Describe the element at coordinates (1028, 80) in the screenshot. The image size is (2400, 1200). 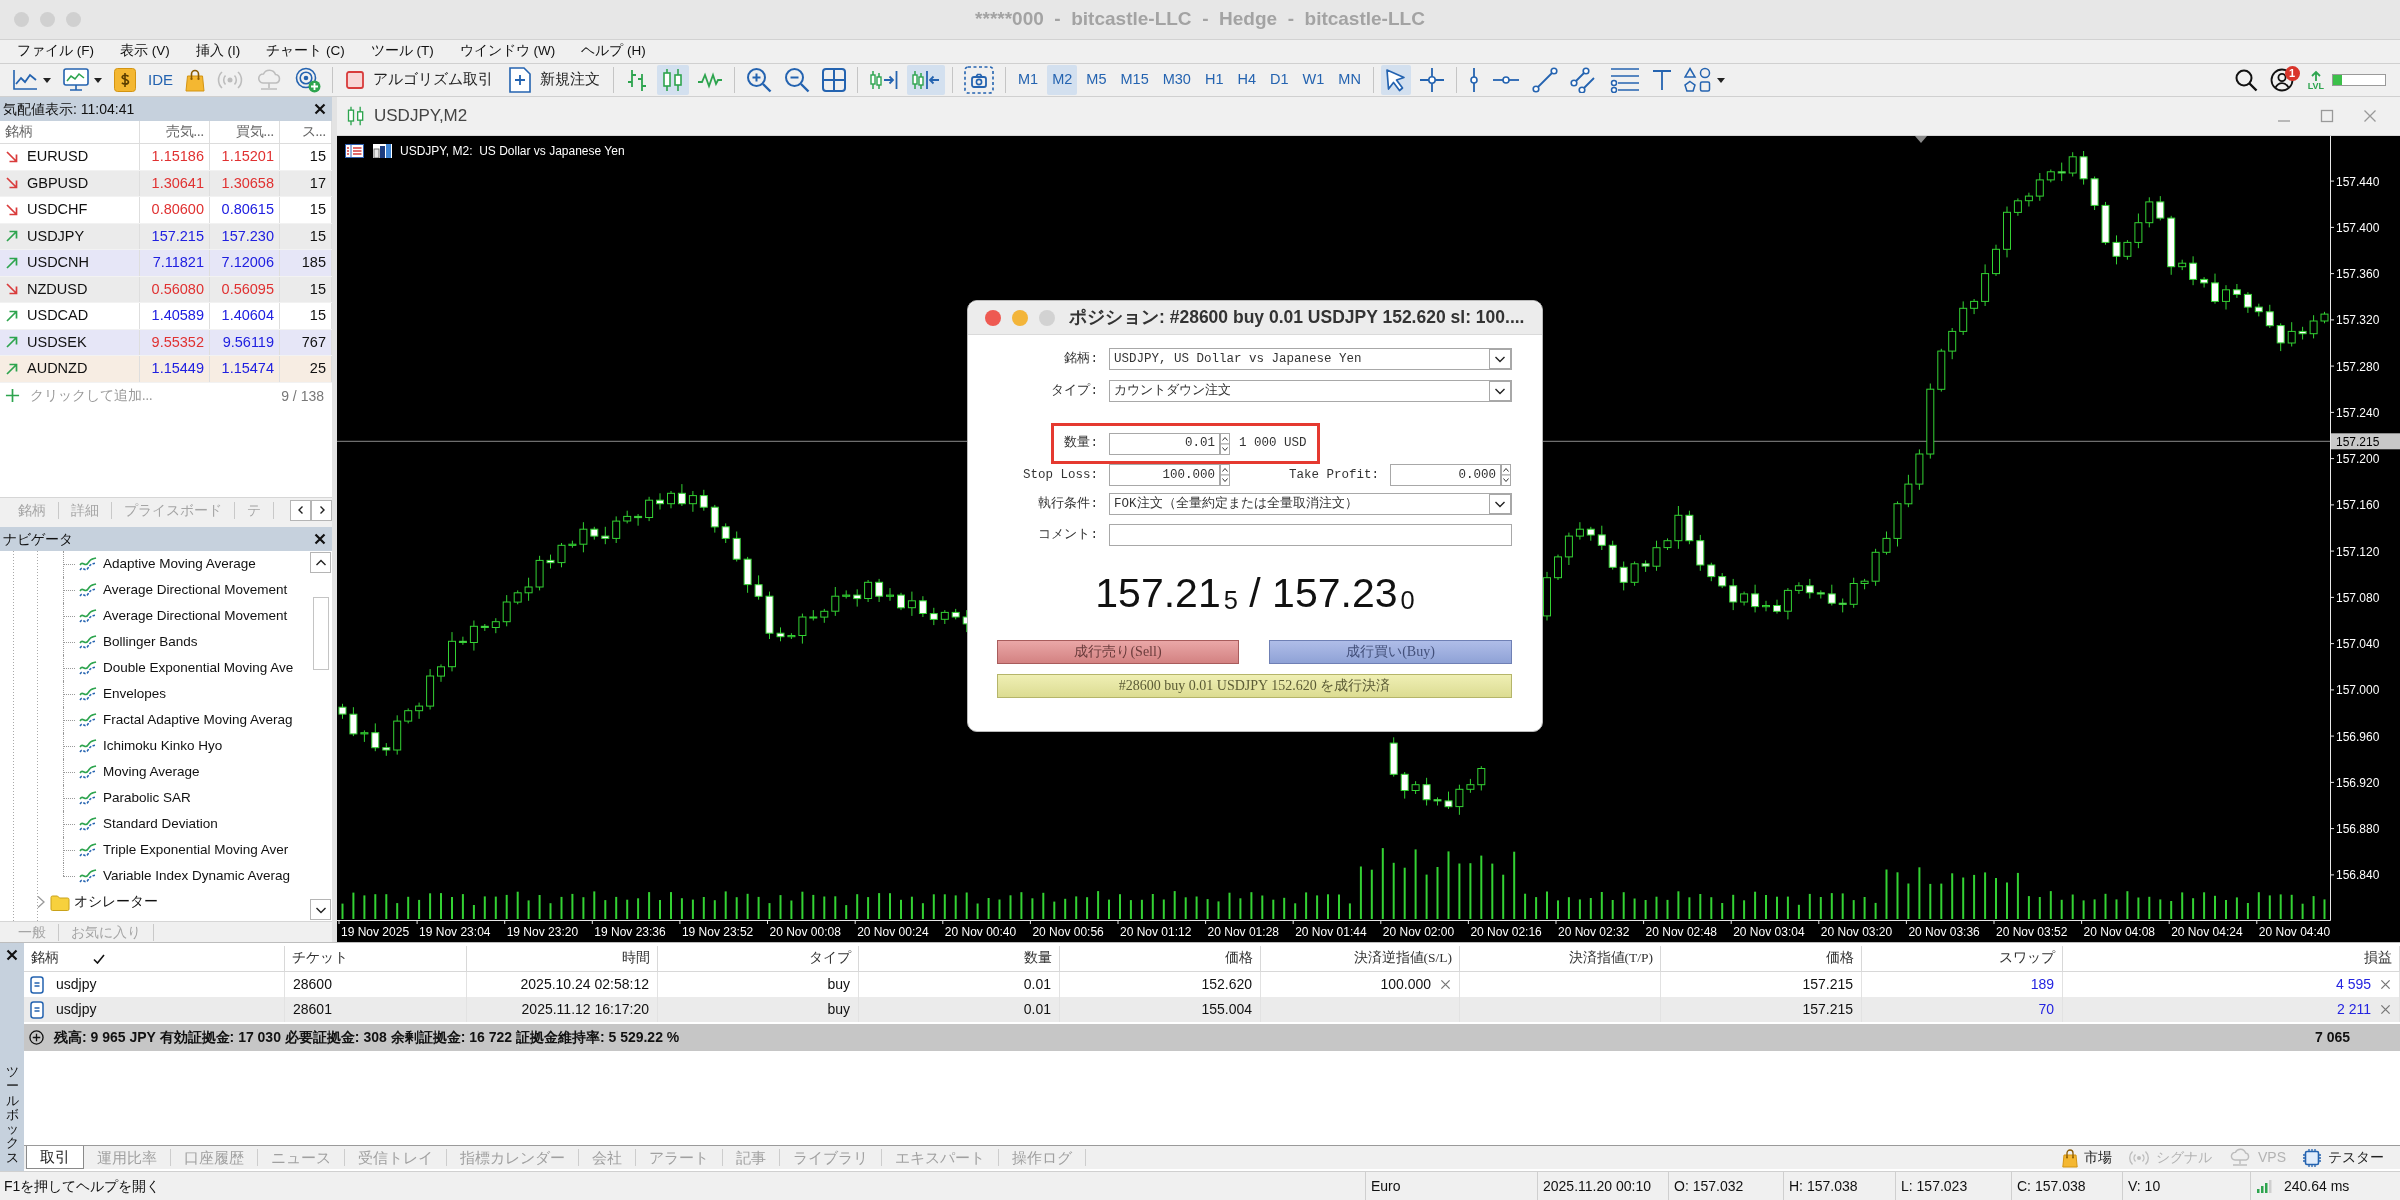
I see `timeframe-button: M1` at that location.